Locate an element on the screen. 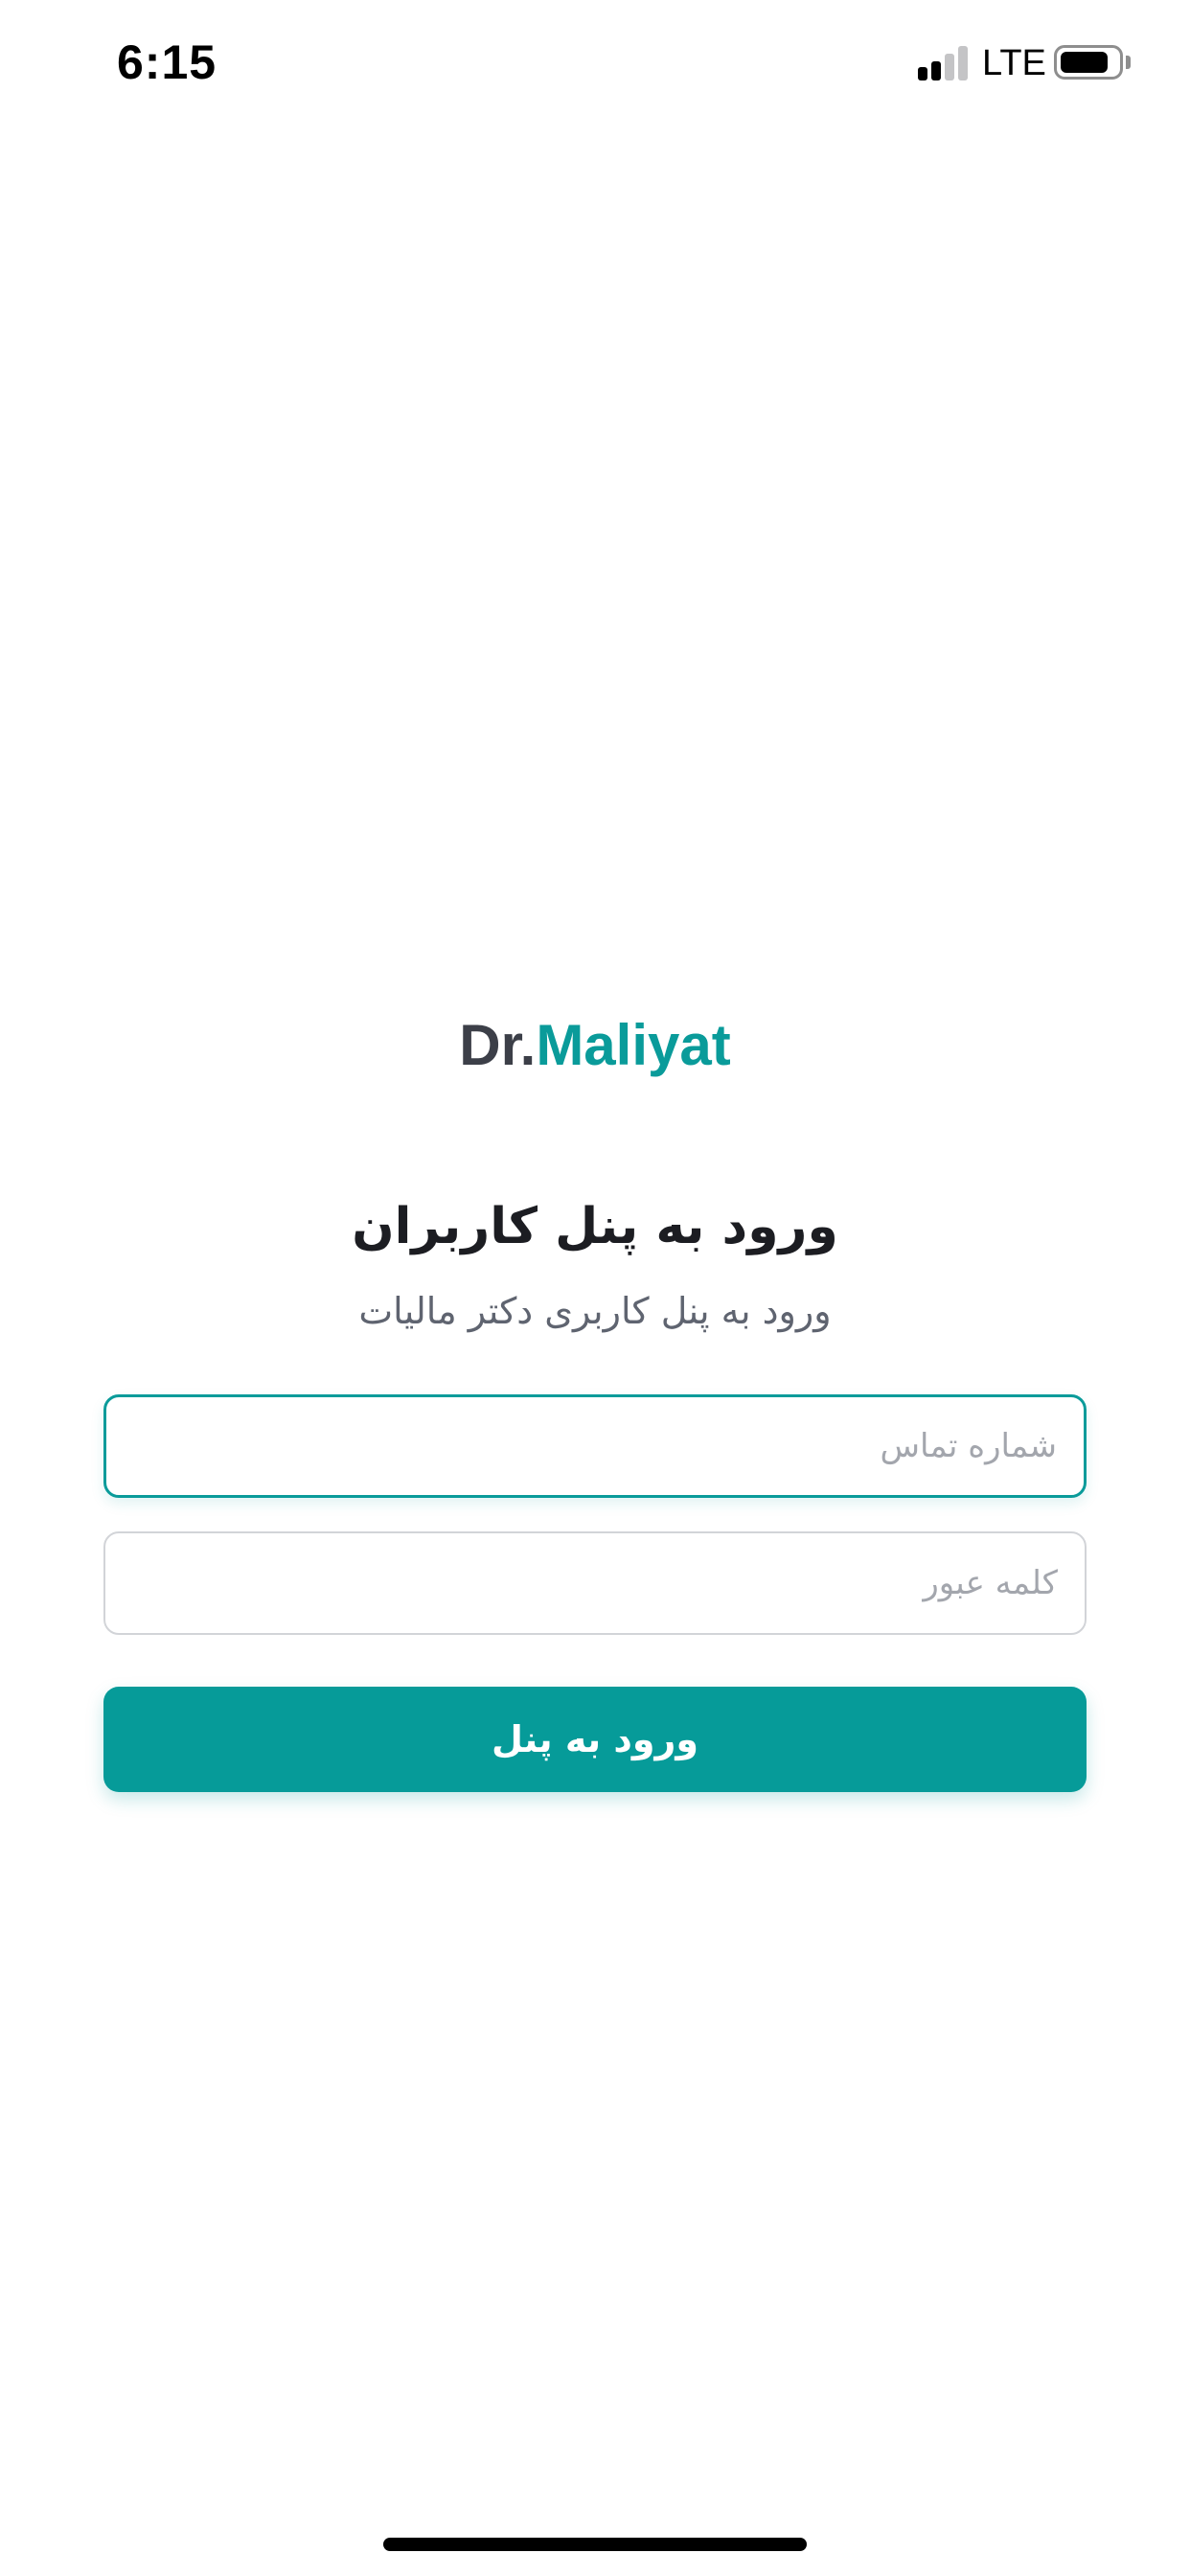  phone-field is located at coordinates (595, 1446).